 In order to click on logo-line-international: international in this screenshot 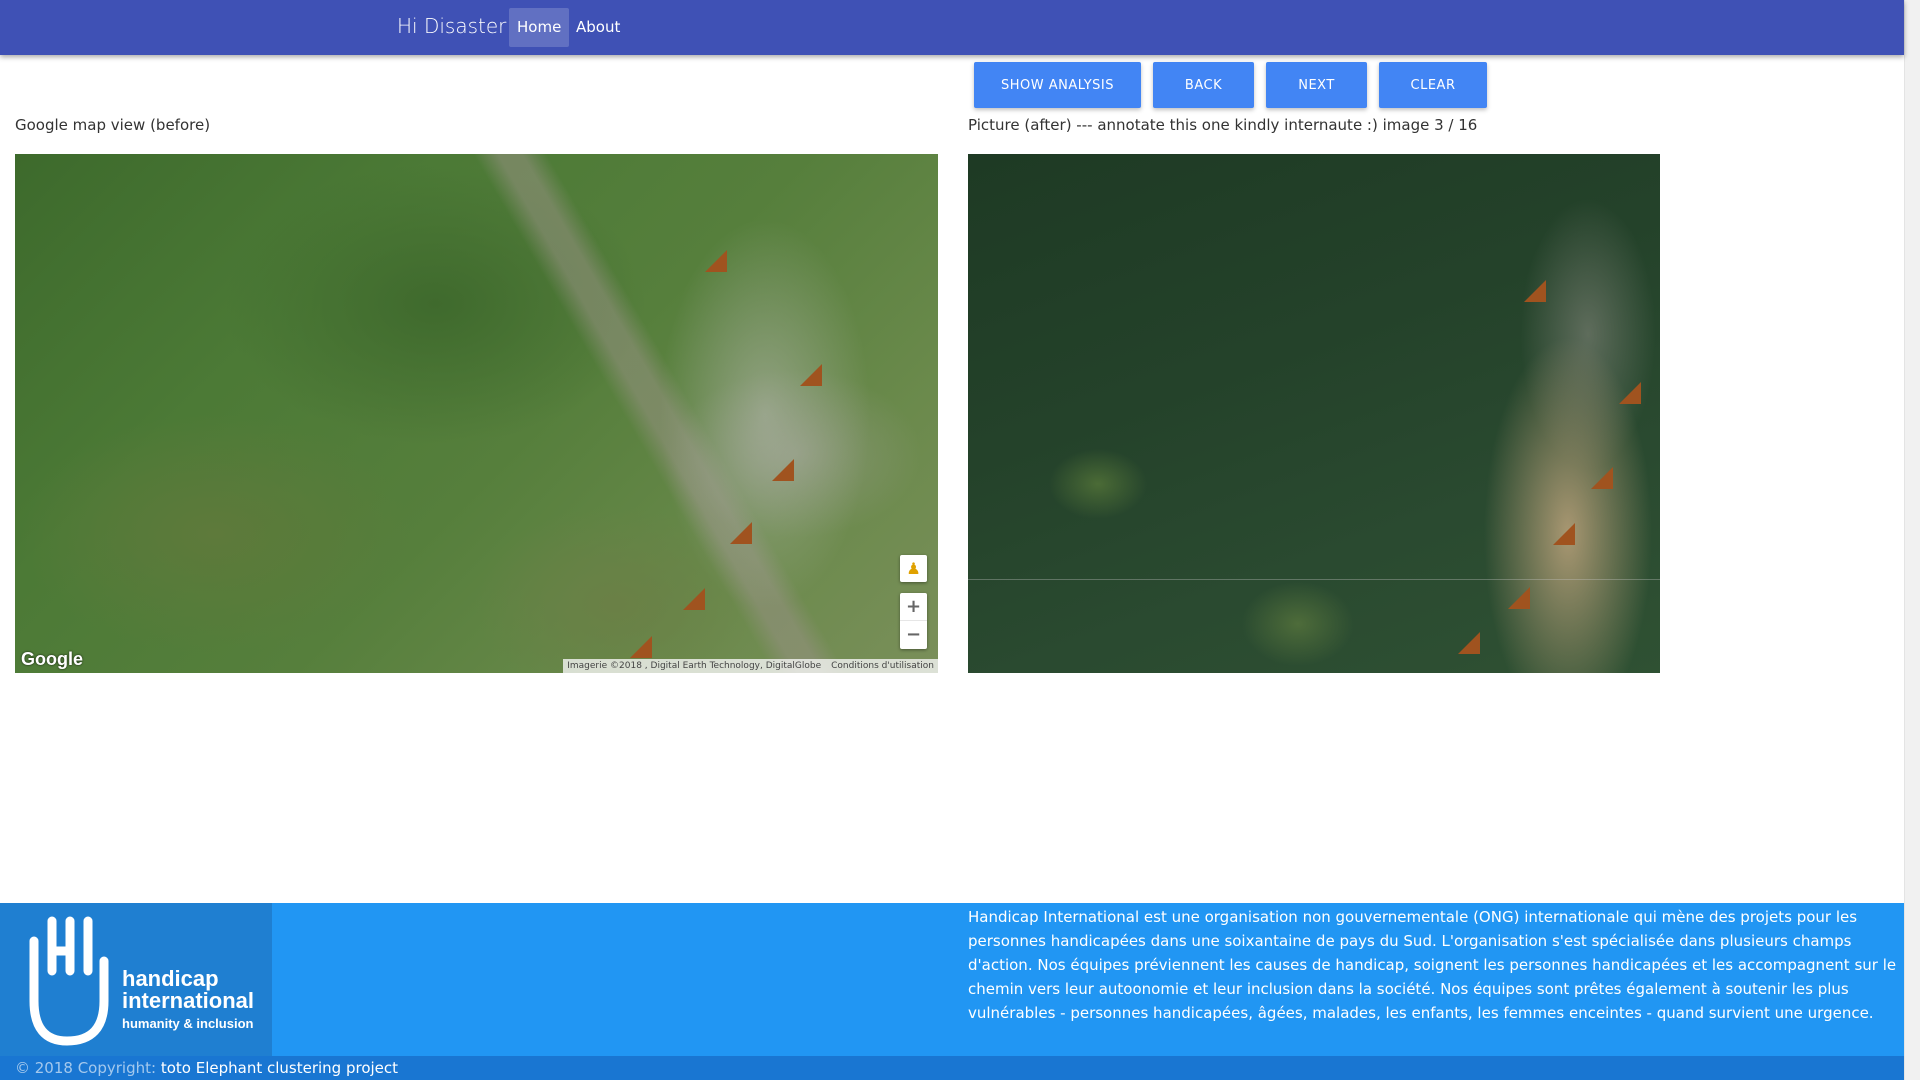, I will do `click(188, 1000)`.